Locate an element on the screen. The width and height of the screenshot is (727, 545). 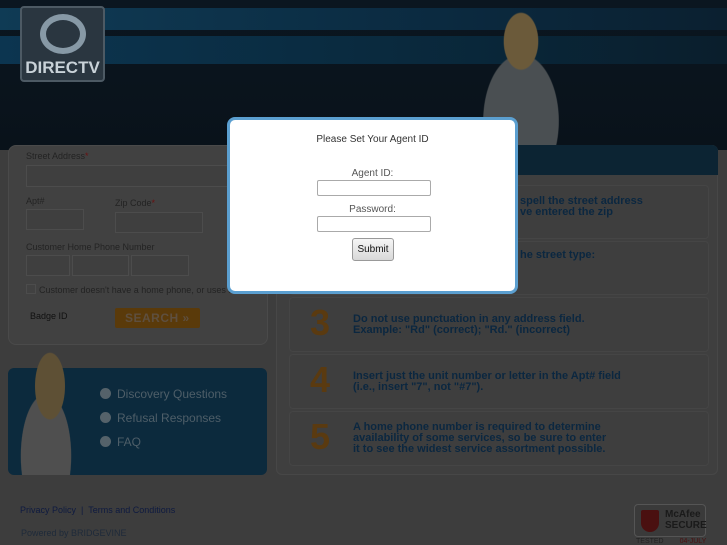
tested-date: TESTED 04-JULY is located at coordinates (671, 541).